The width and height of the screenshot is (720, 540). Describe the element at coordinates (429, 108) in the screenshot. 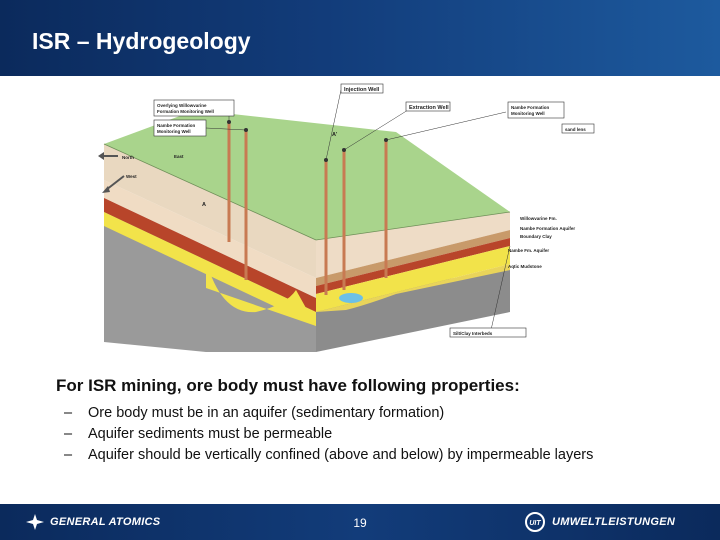

I see `label-extraction-well: Extraction Well` at that location.